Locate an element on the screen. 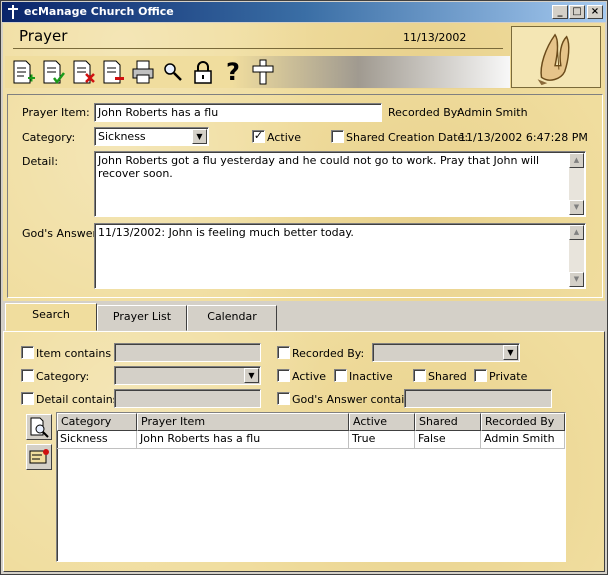  remove-icon is located at coordinates (113, 72).